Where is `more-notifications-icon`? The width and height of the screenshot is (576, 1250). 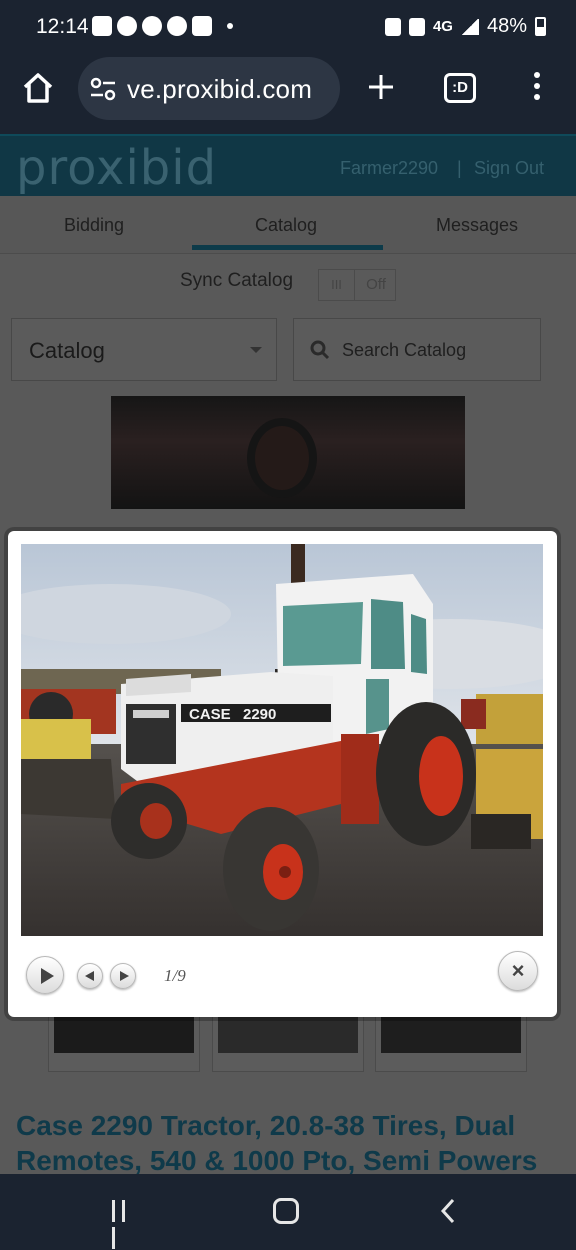 more-notifications-icon is located at coordinates (230, 26).